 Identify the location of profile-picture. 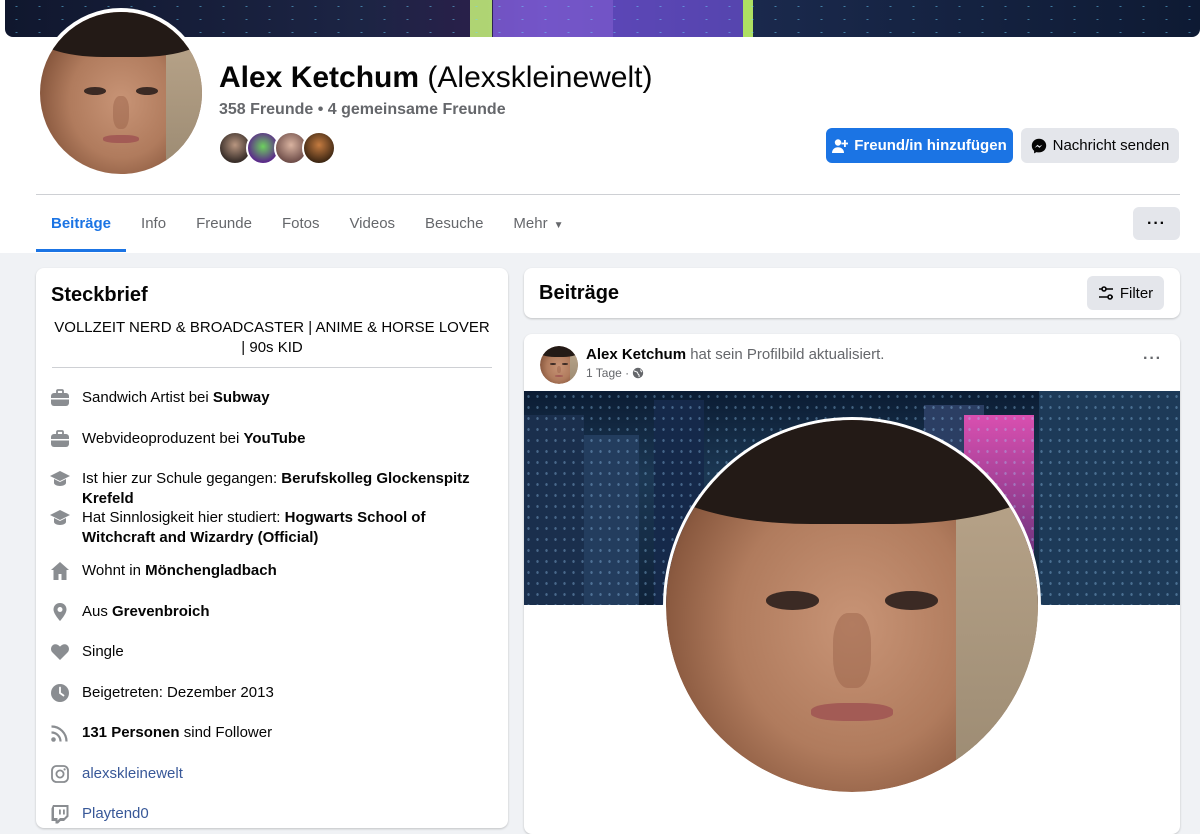
(121, 93).